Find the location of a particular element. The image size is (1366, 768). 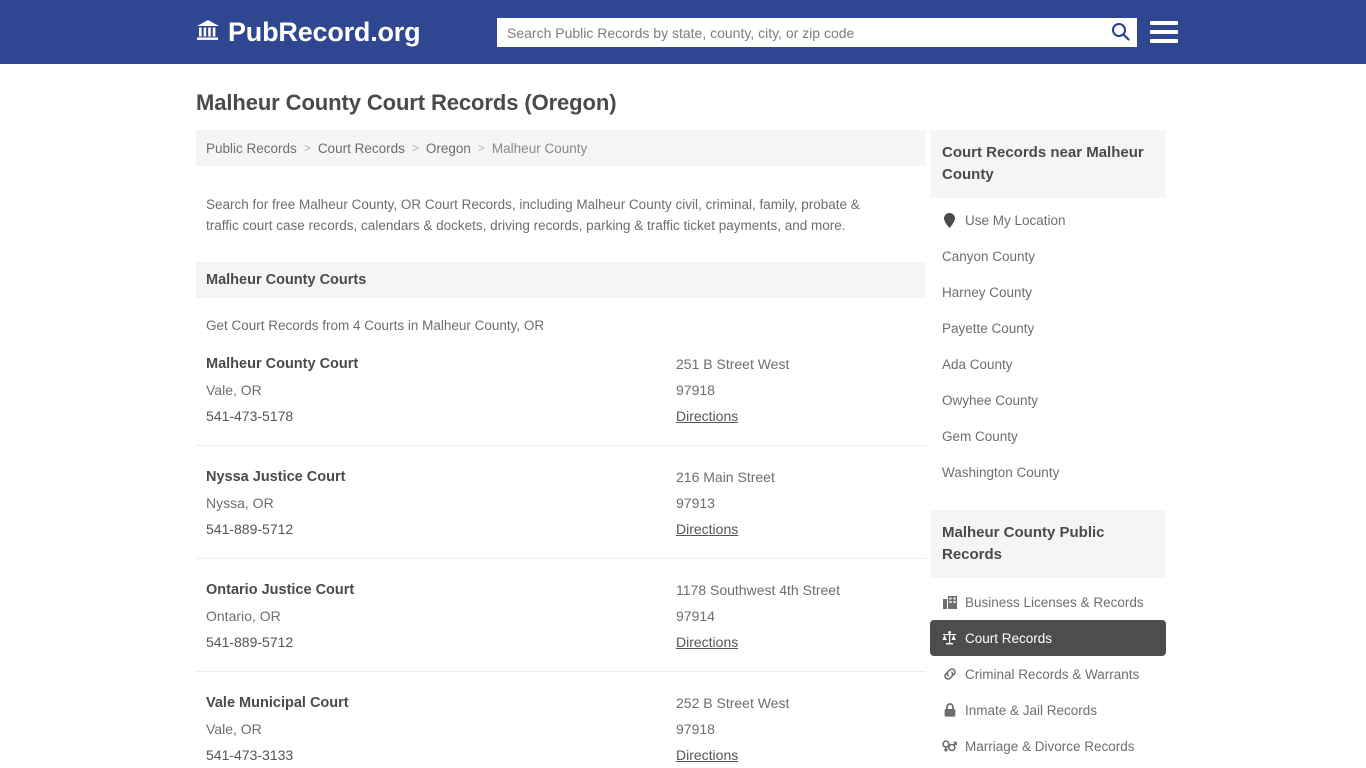

sidebar-item-court-records: Court Records is located at coordinates (1048, 638).